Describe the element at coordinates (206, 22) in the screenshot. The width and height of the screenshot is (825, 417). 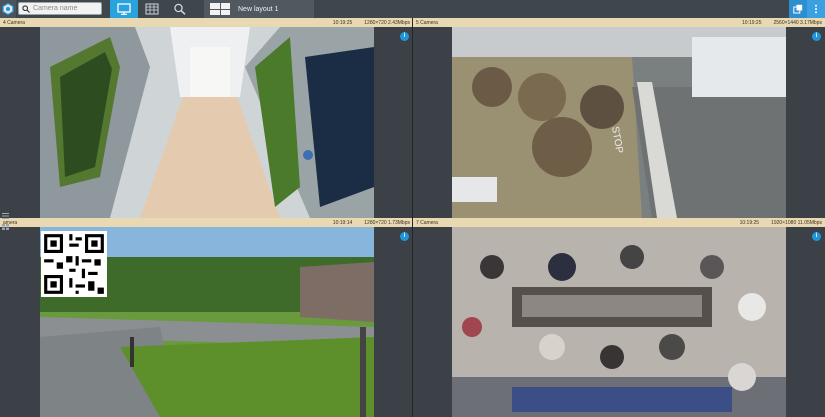
I see `camera-header: 4 Camera 10:19:25 1280×720 2.43Mbps` at that location.